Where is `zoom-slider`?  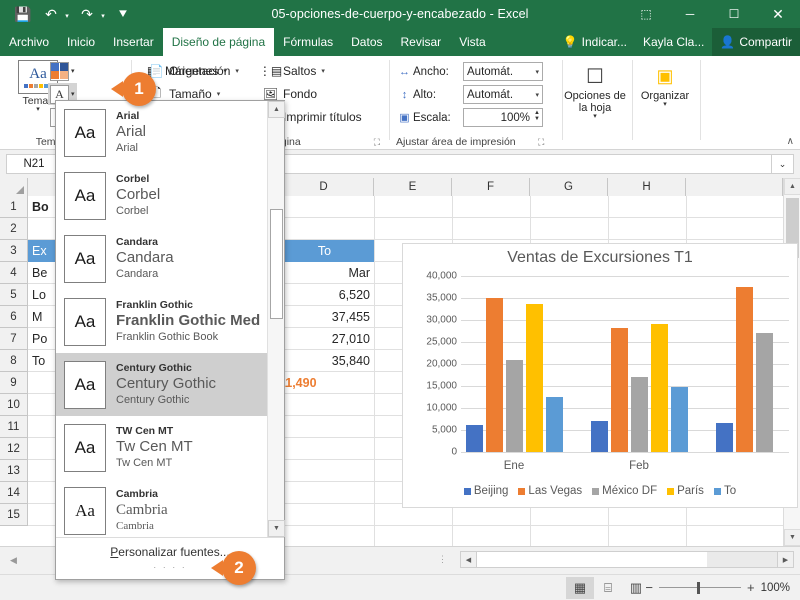 zoom-slider is located at coordinates (699, 587).